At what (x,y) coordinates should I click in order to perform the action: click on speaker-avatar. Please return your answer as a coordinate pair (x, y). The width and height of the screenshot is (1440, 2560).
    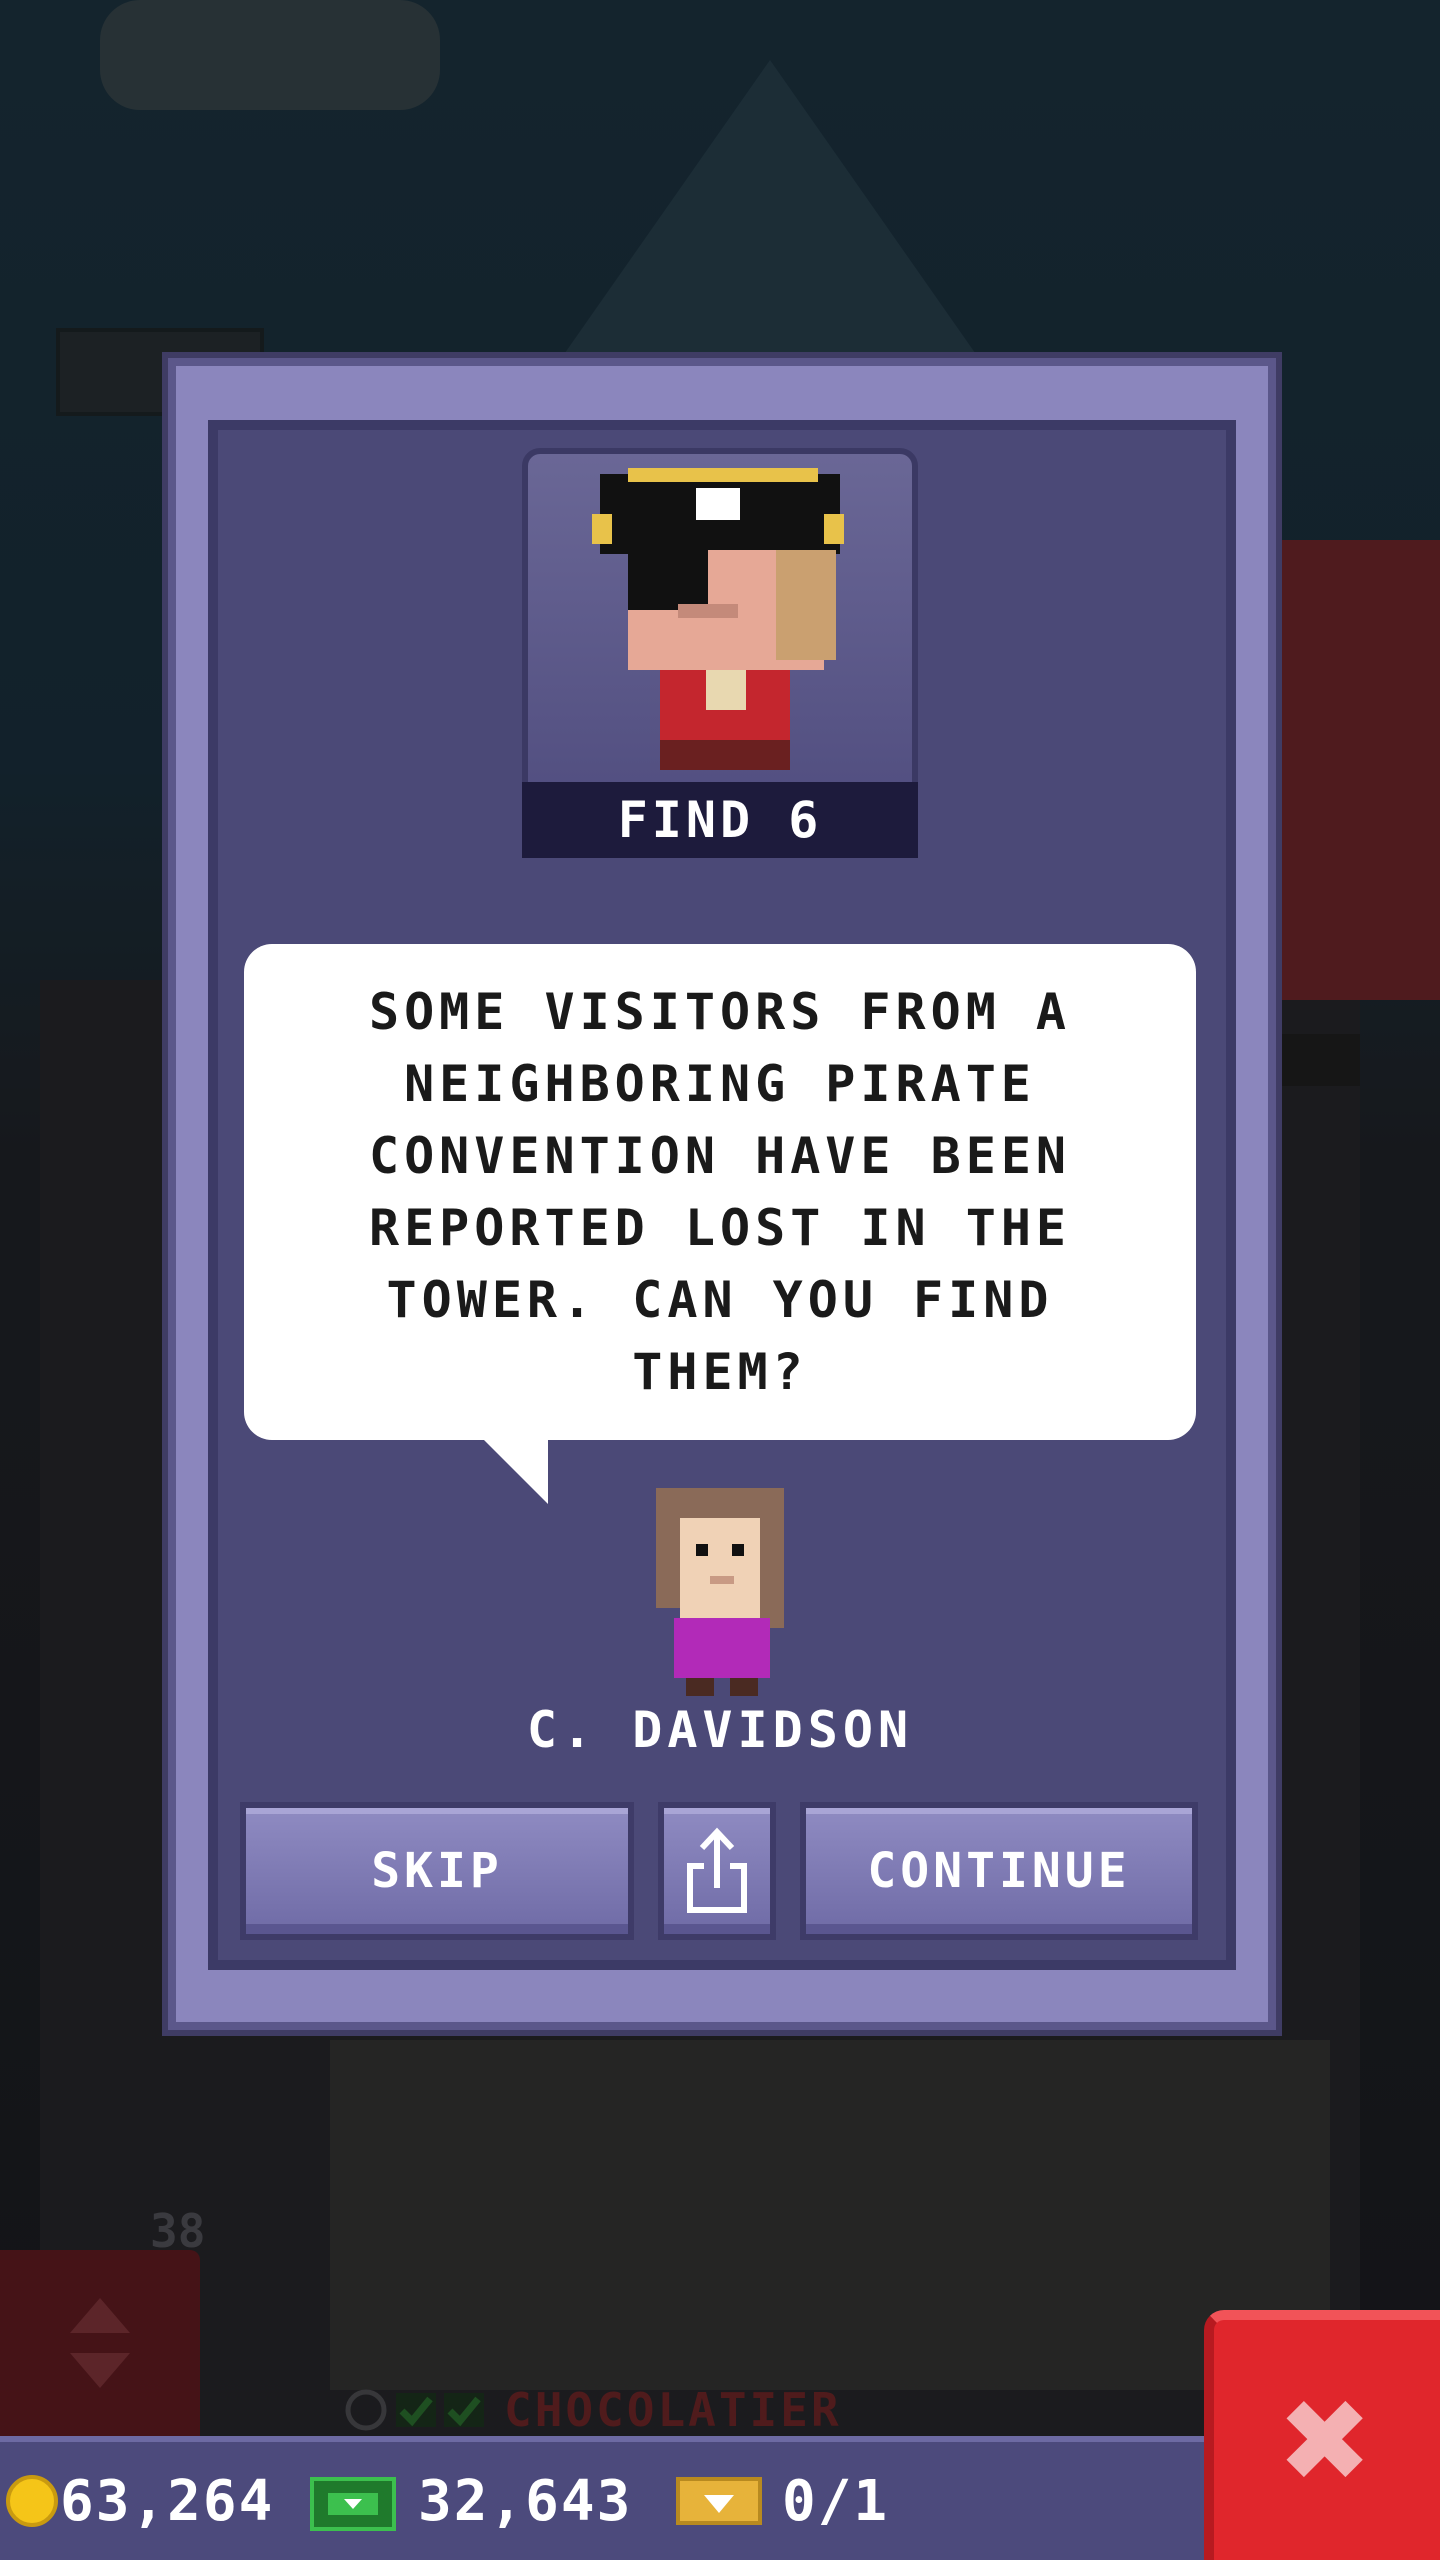
    Looking at the image, I should click on (720, 1593).